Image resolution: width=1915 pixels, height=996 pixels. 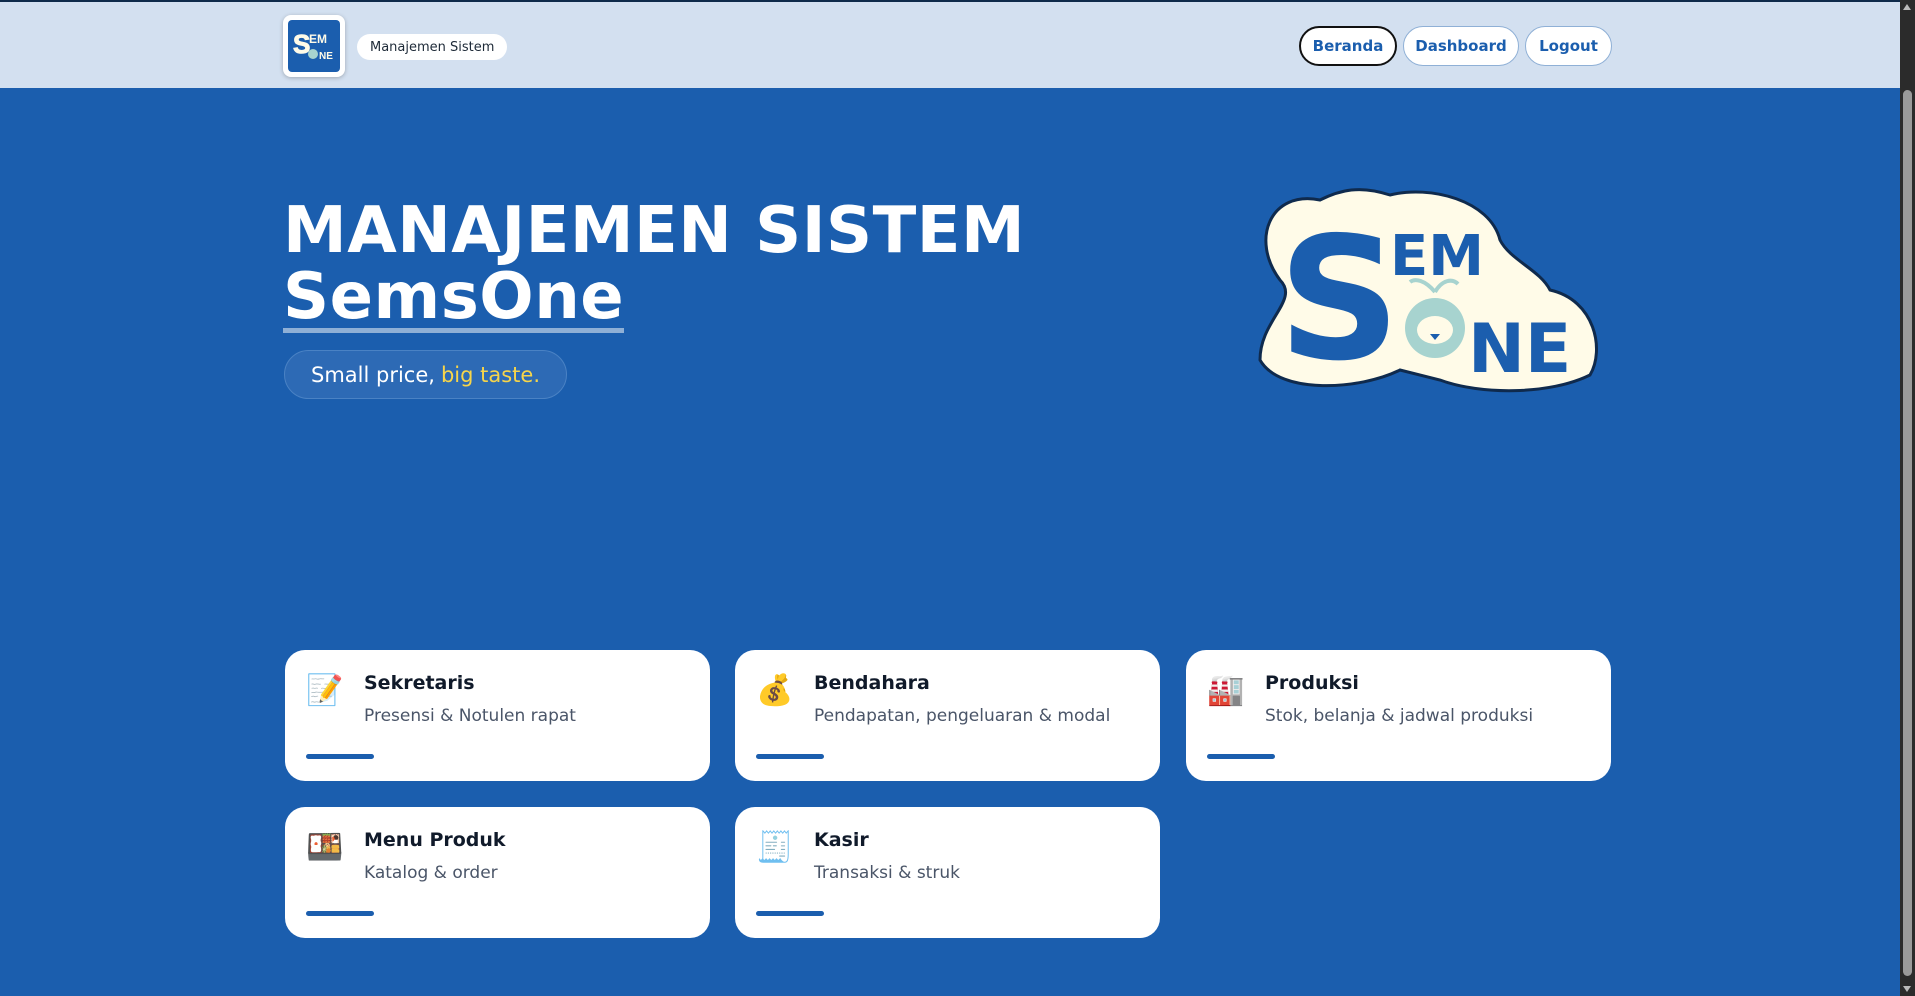 What do you see at coordinates (1348, 46) in the screenshot?
I see `nav-beranda-button: Beranda` at bounding box center [1348, 46].